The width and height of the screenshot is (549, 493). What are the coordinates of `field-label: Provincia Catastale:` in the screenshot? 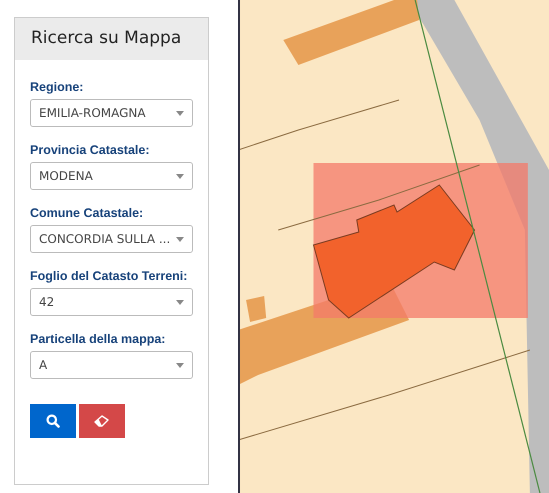 It's located at (90, 150).